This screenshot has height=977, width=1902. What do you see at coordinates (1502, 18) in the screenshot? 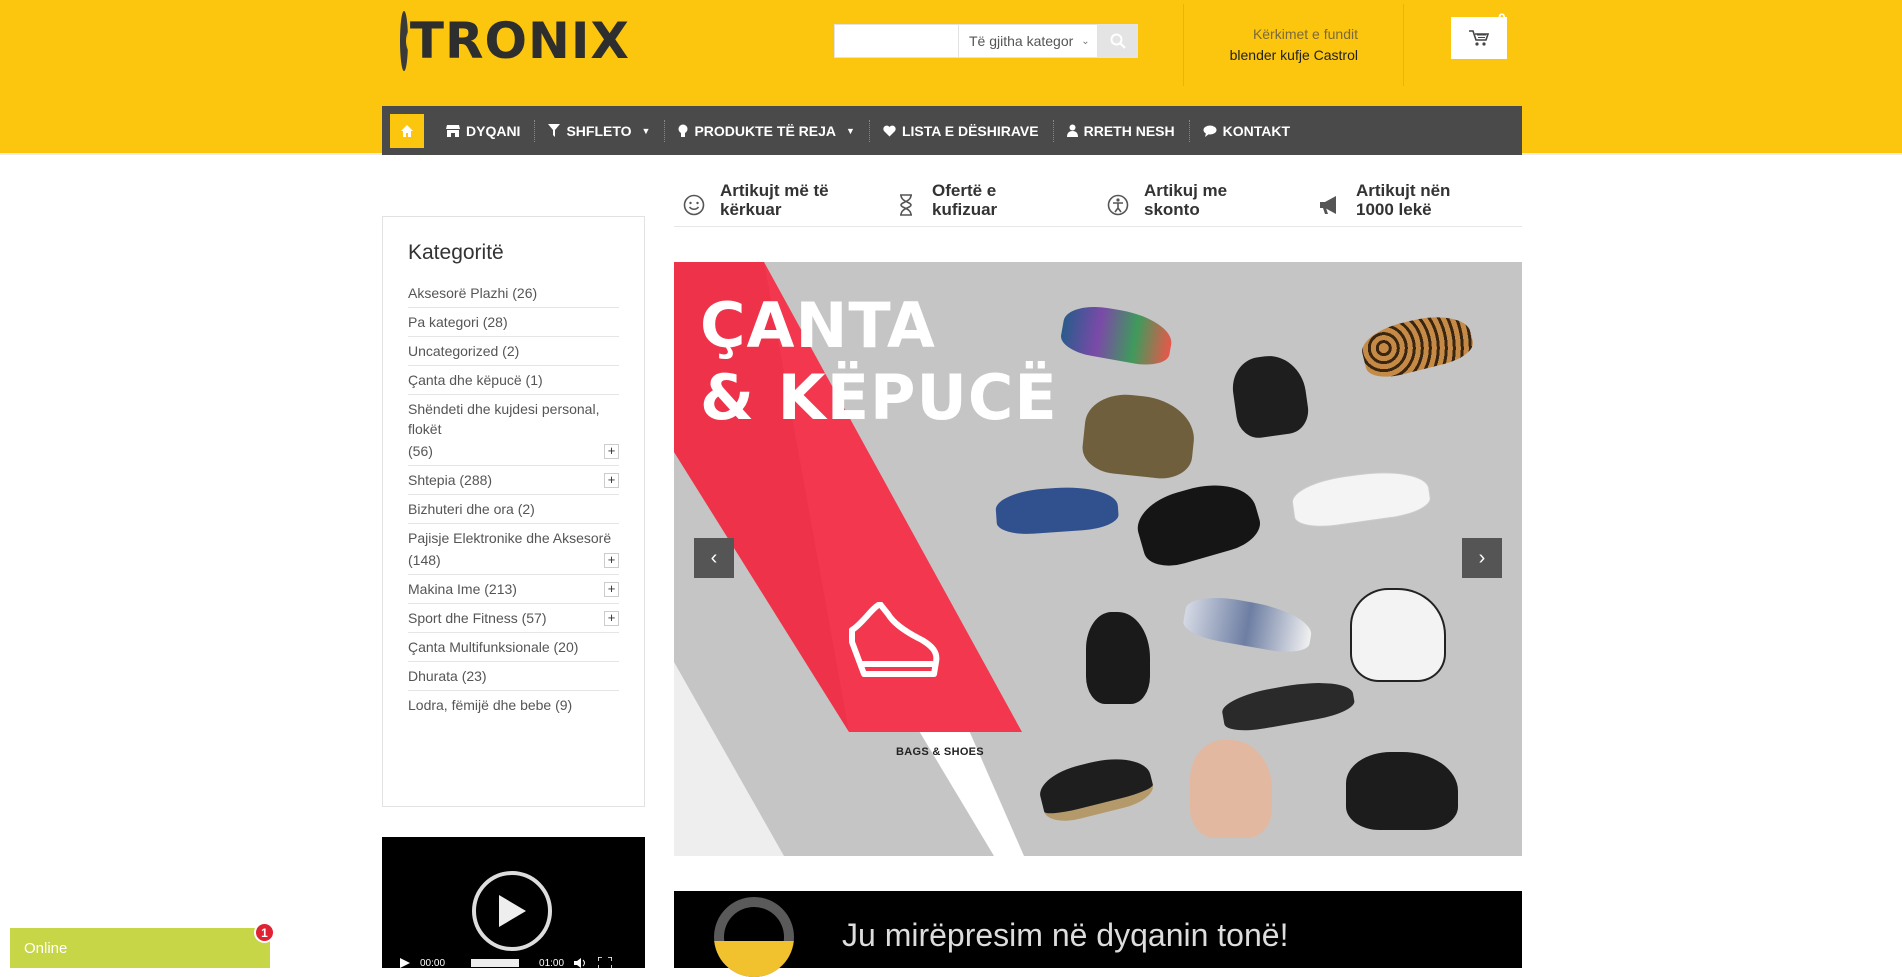
I see `cart-count-badge: 0` at bounding box center [1502, 18].